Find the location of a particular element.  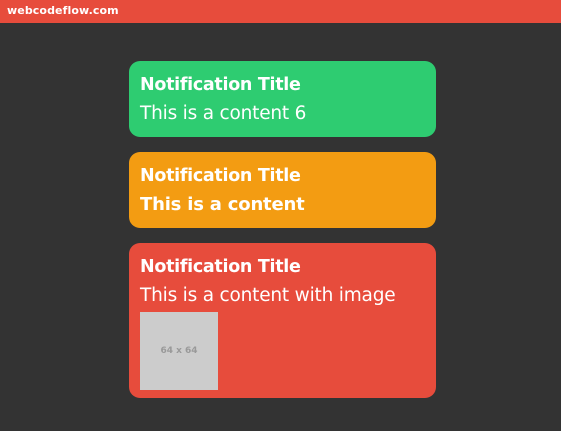

top-bar: webcodeflow.com is located at coordinates (280, 11).